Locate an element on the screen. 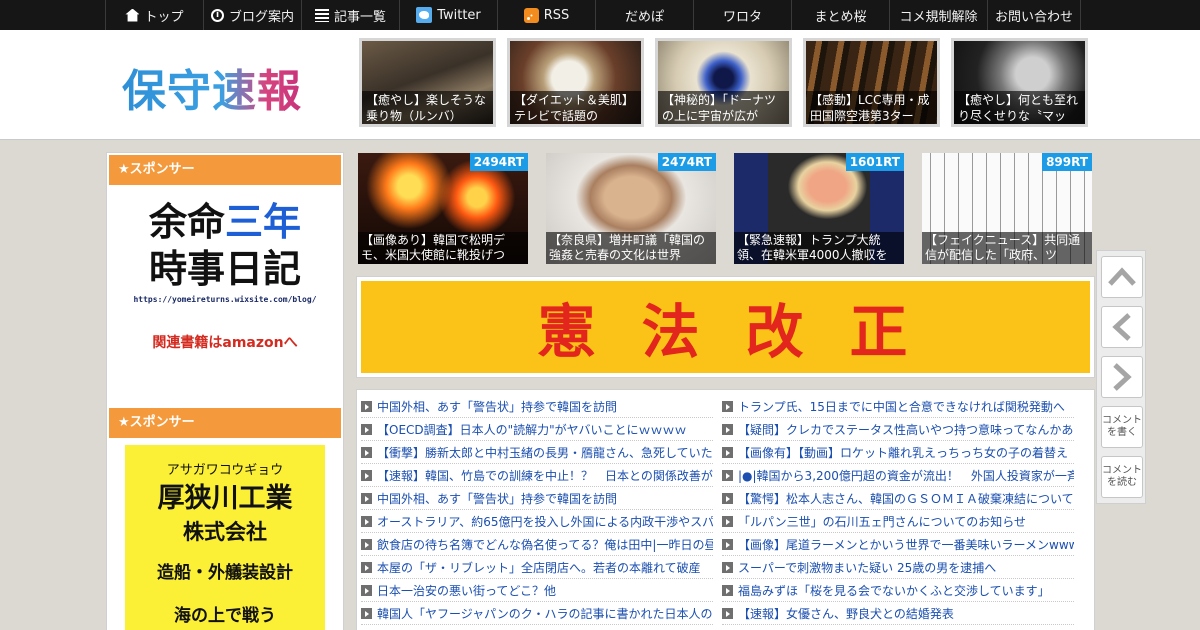 This screenshot has height=630, width=1200. headline-row: 【衝撃】勝新太郎と中村玉緒の長男・鴈龍さん、急死していた is located at coordinates (537, 452).